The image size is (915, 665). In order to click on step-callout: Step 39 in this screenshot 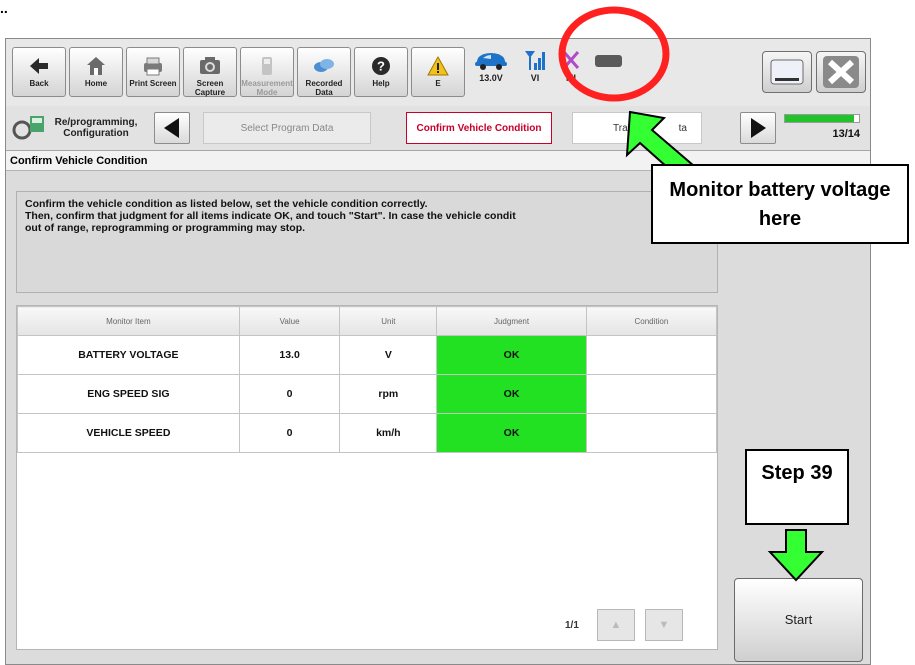, I will do `click(797, 487)`.